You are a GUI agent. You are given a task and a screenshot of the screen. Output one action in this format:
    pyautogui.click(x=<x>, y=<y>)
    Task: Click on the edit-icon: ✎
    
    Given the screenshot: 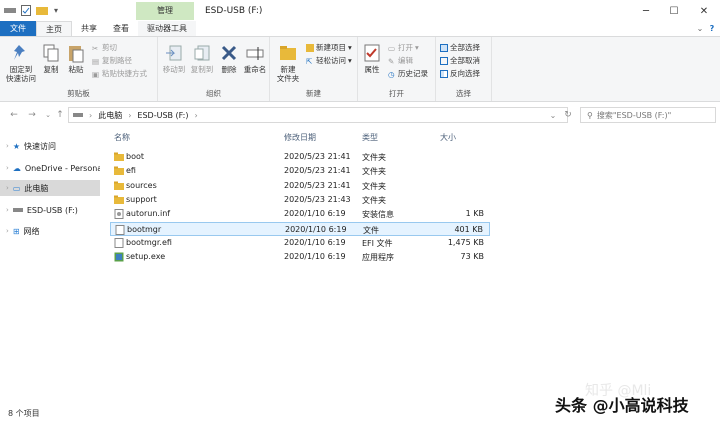 What is the action you would take?
    pyautogui.click(x=391, y=61)
    